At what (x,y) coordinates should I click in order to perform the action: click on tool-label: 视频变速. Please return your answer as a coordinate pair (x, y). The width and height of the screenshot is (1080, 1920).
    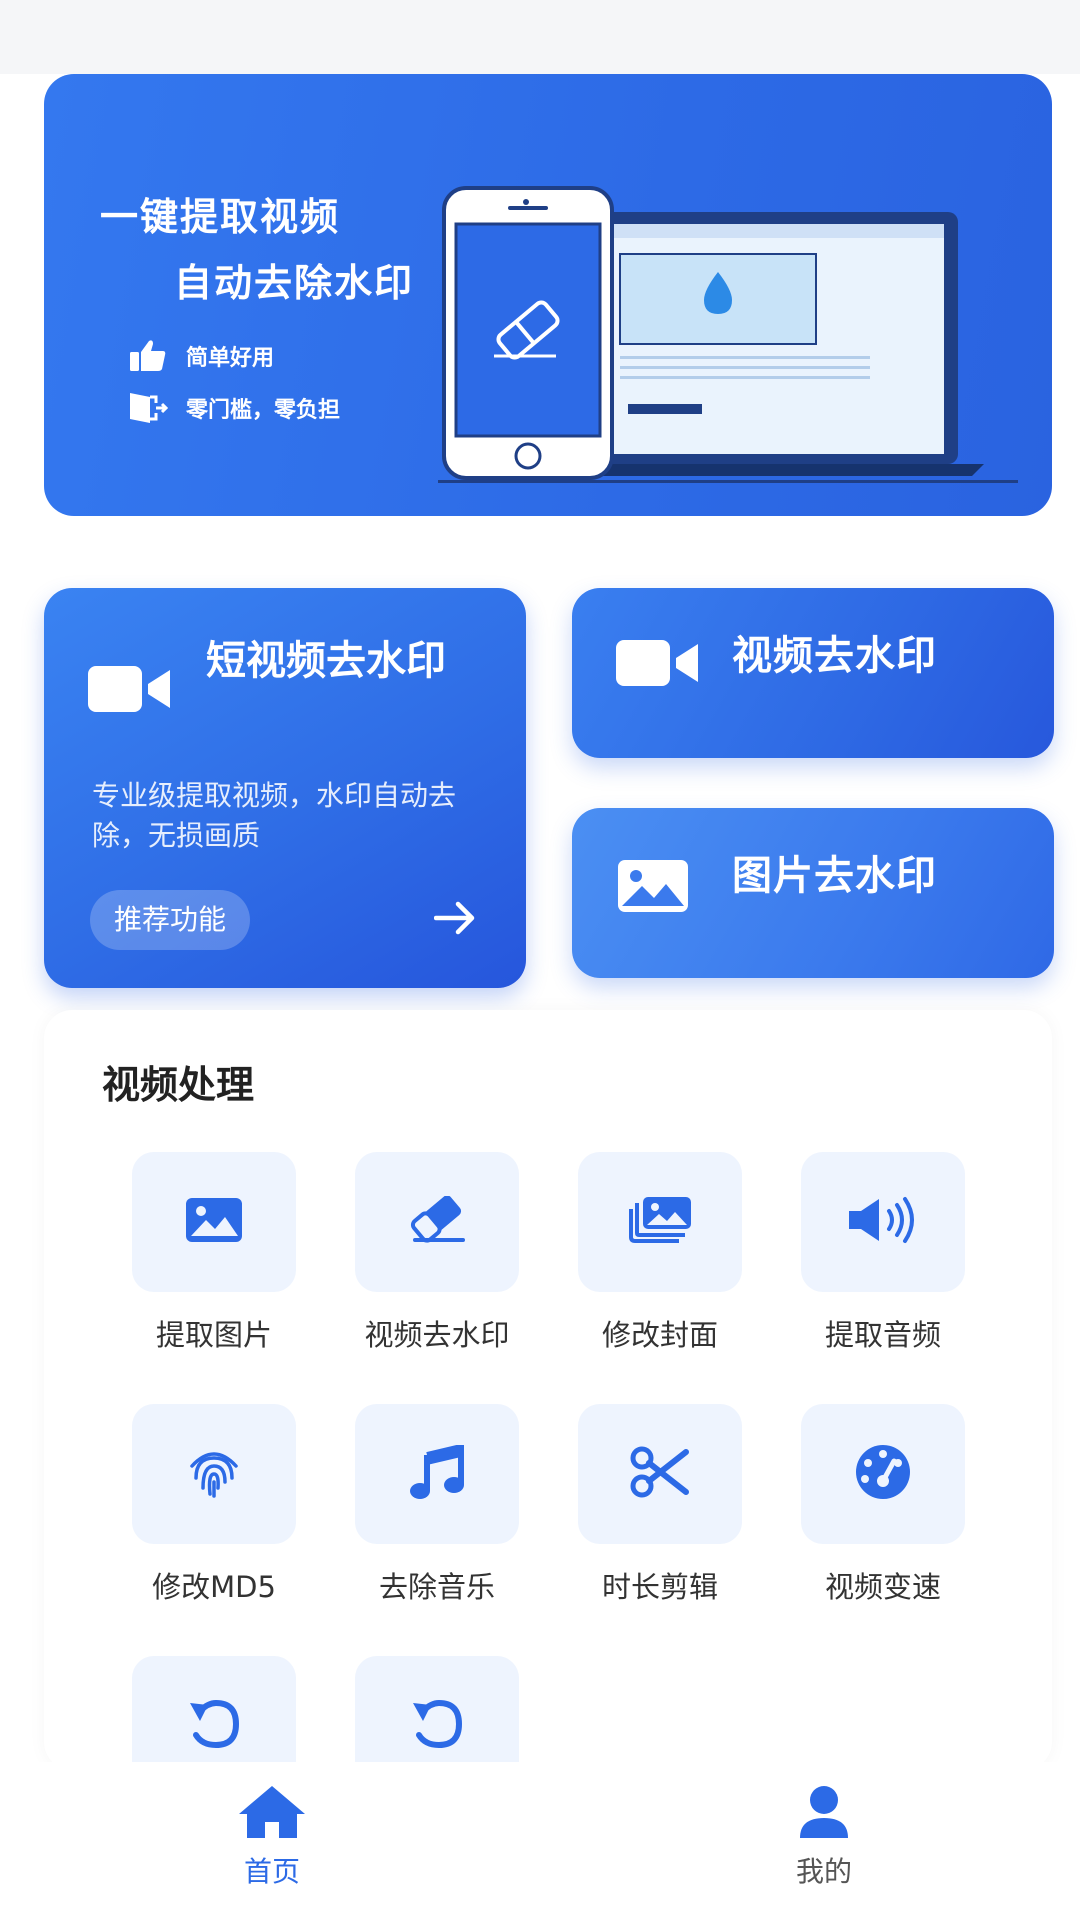
    Looking at the image, I should click on (882, 1587).